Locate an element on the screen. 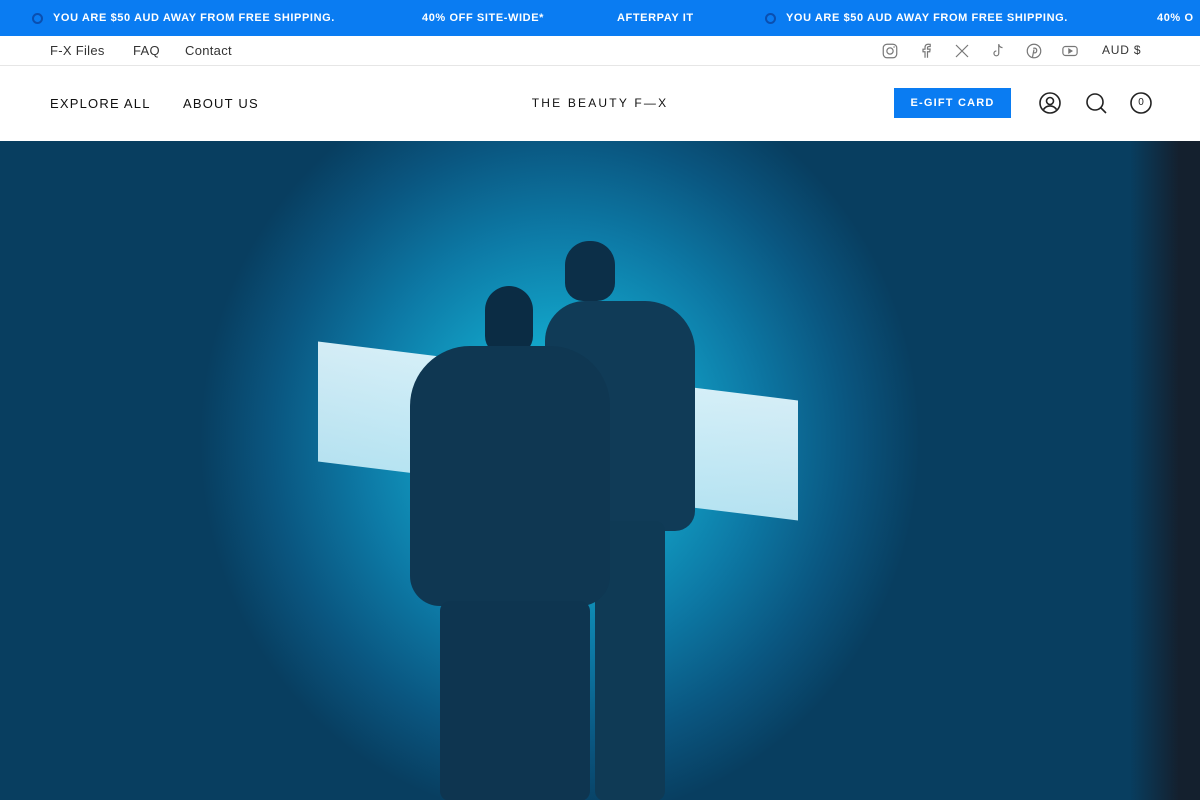 The image size is (1200, 800). announcement-item: 40% O is located at coordinates (1175, 18).